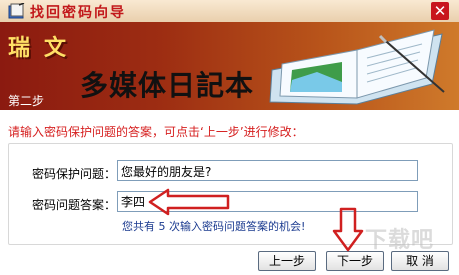 The height and width of the screenshot is (275, 459). I want to click on next-button: 下一步, so click(355, 261).